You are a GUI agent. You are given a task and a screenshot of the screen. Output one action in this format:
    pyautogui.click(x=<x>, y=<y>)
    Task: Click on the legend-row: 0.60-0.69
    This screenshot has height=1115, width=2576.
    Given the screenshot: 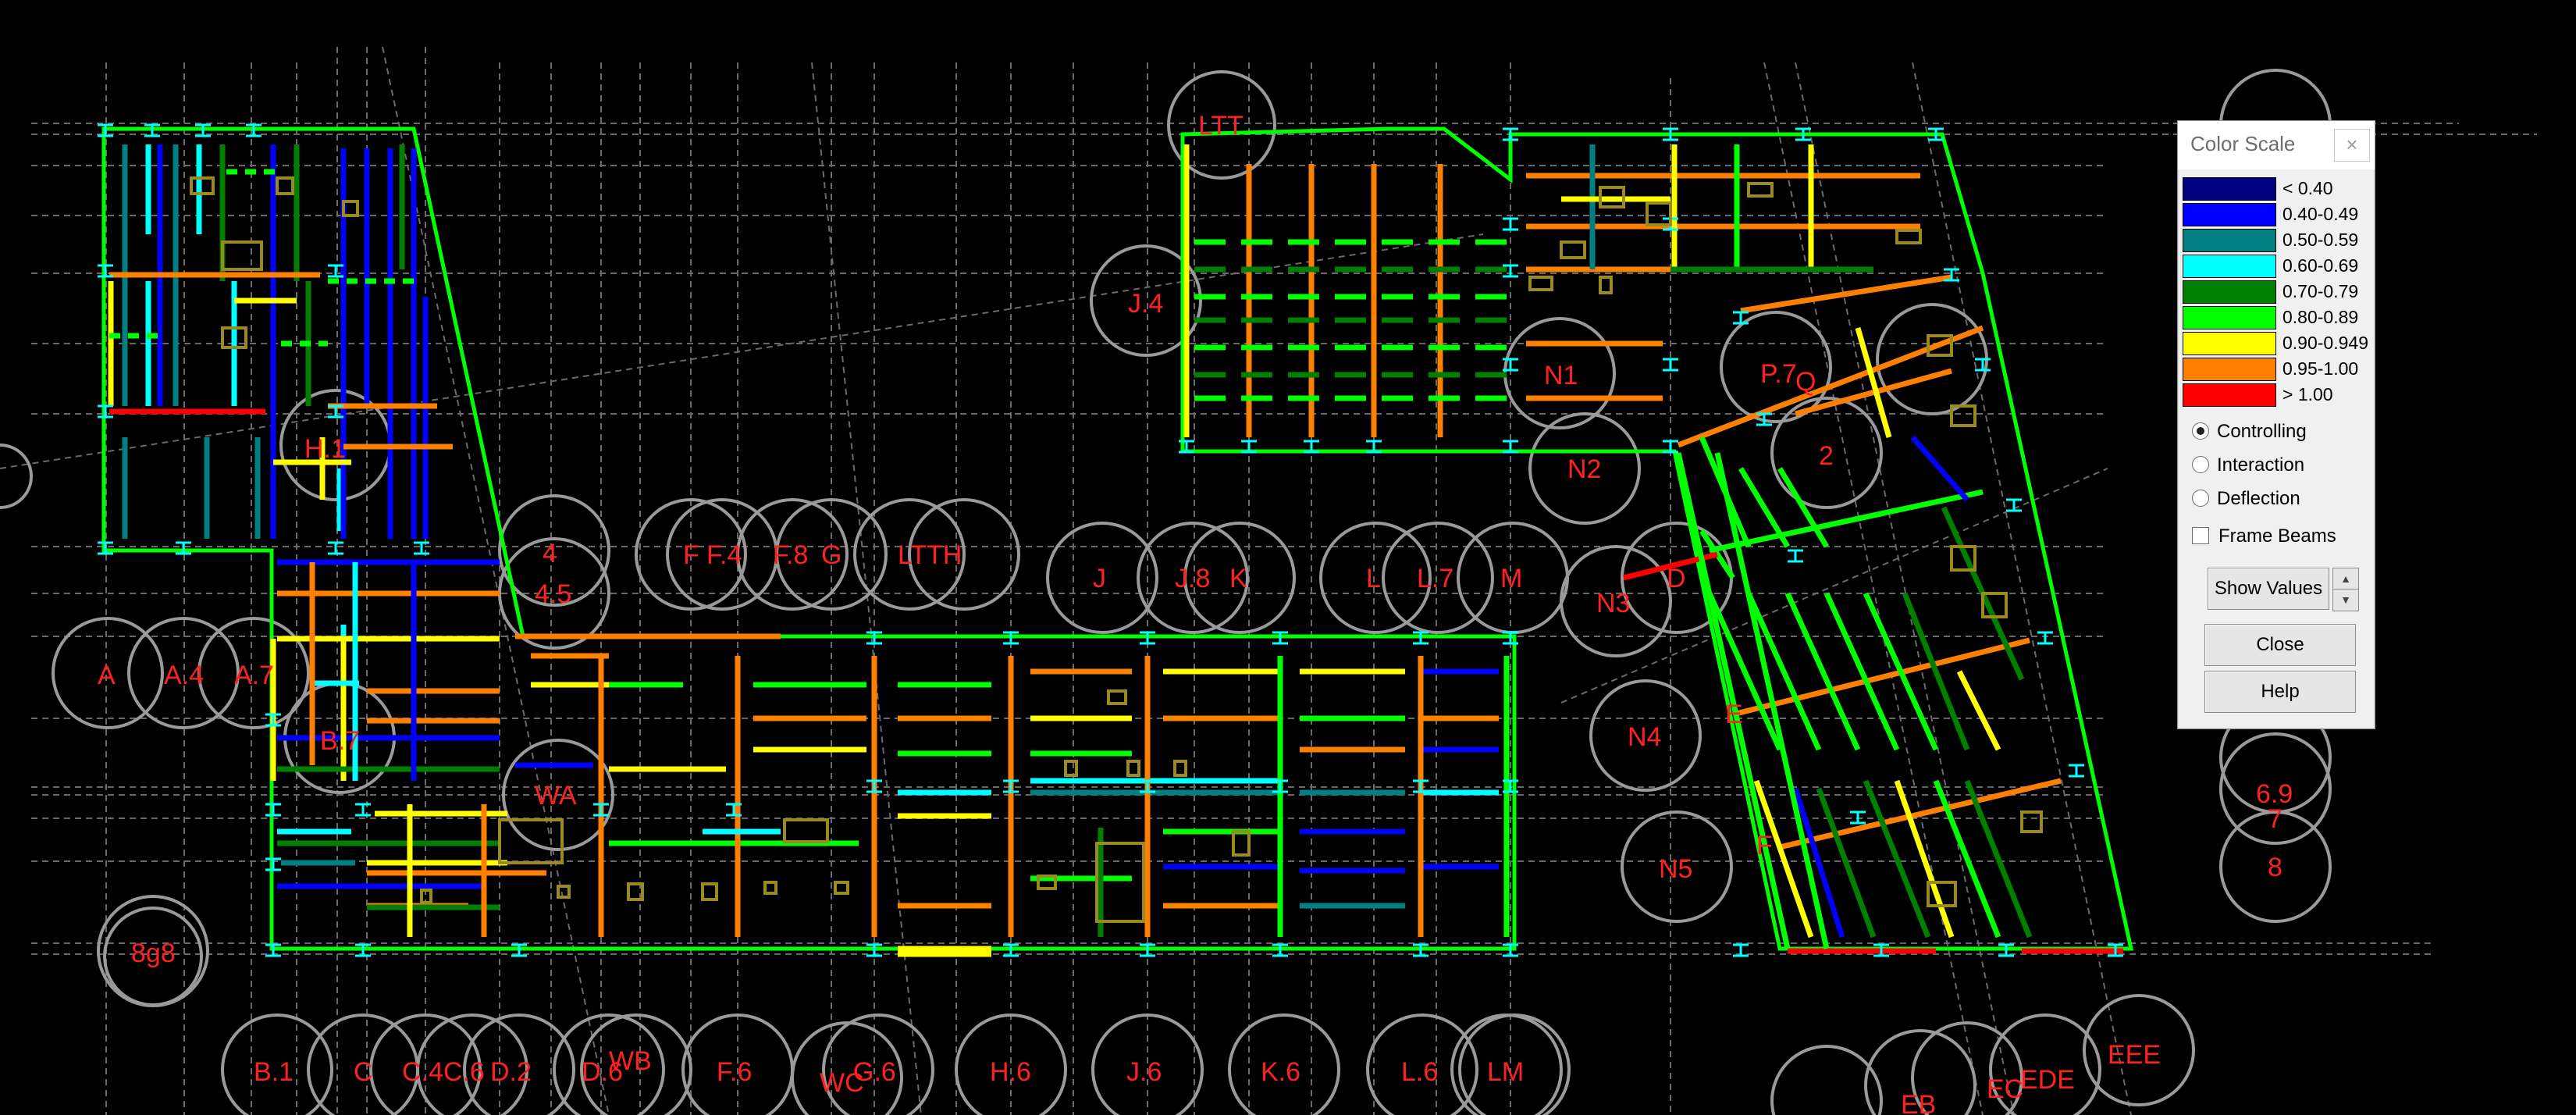 What is the action you would take?
    pyautogui.click(x=2276, y=266)
    